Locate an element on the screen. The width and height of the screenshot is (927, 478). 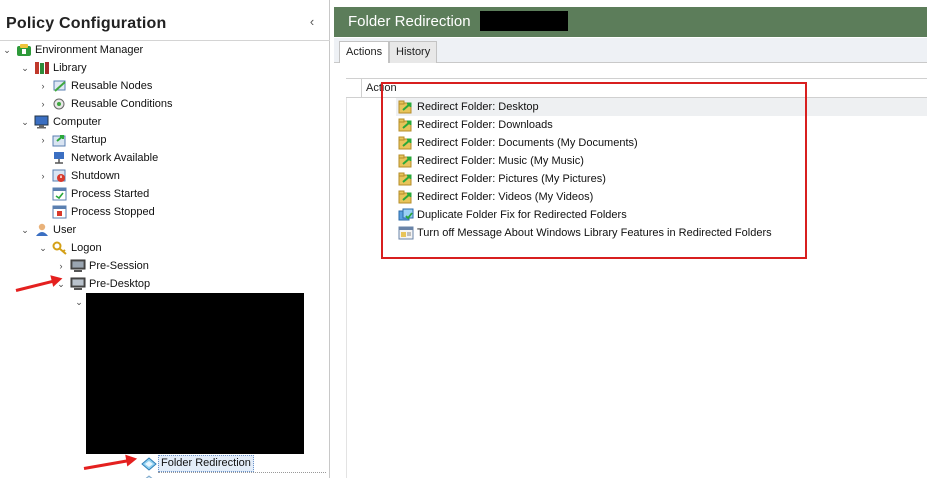
tree-item-environment-manager: ⌄ Environment Manager is located at coordinates (165, 50).